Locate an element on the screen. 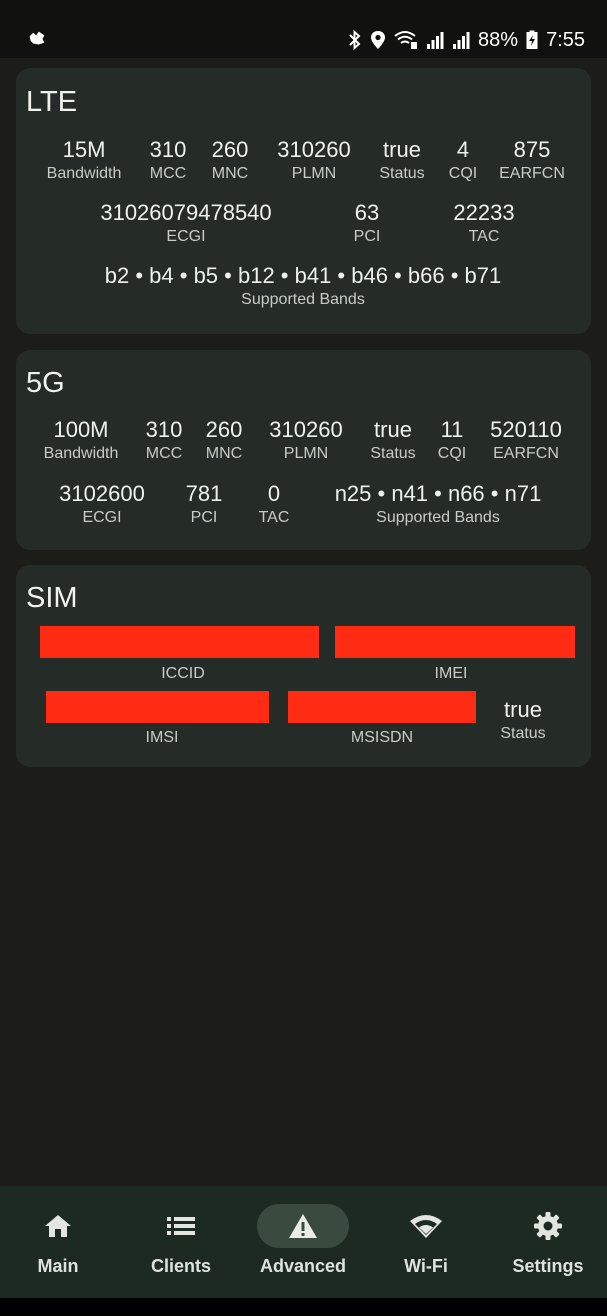  5g-earfcn: 520110 EARFCN is located at coordinates (526, 439).